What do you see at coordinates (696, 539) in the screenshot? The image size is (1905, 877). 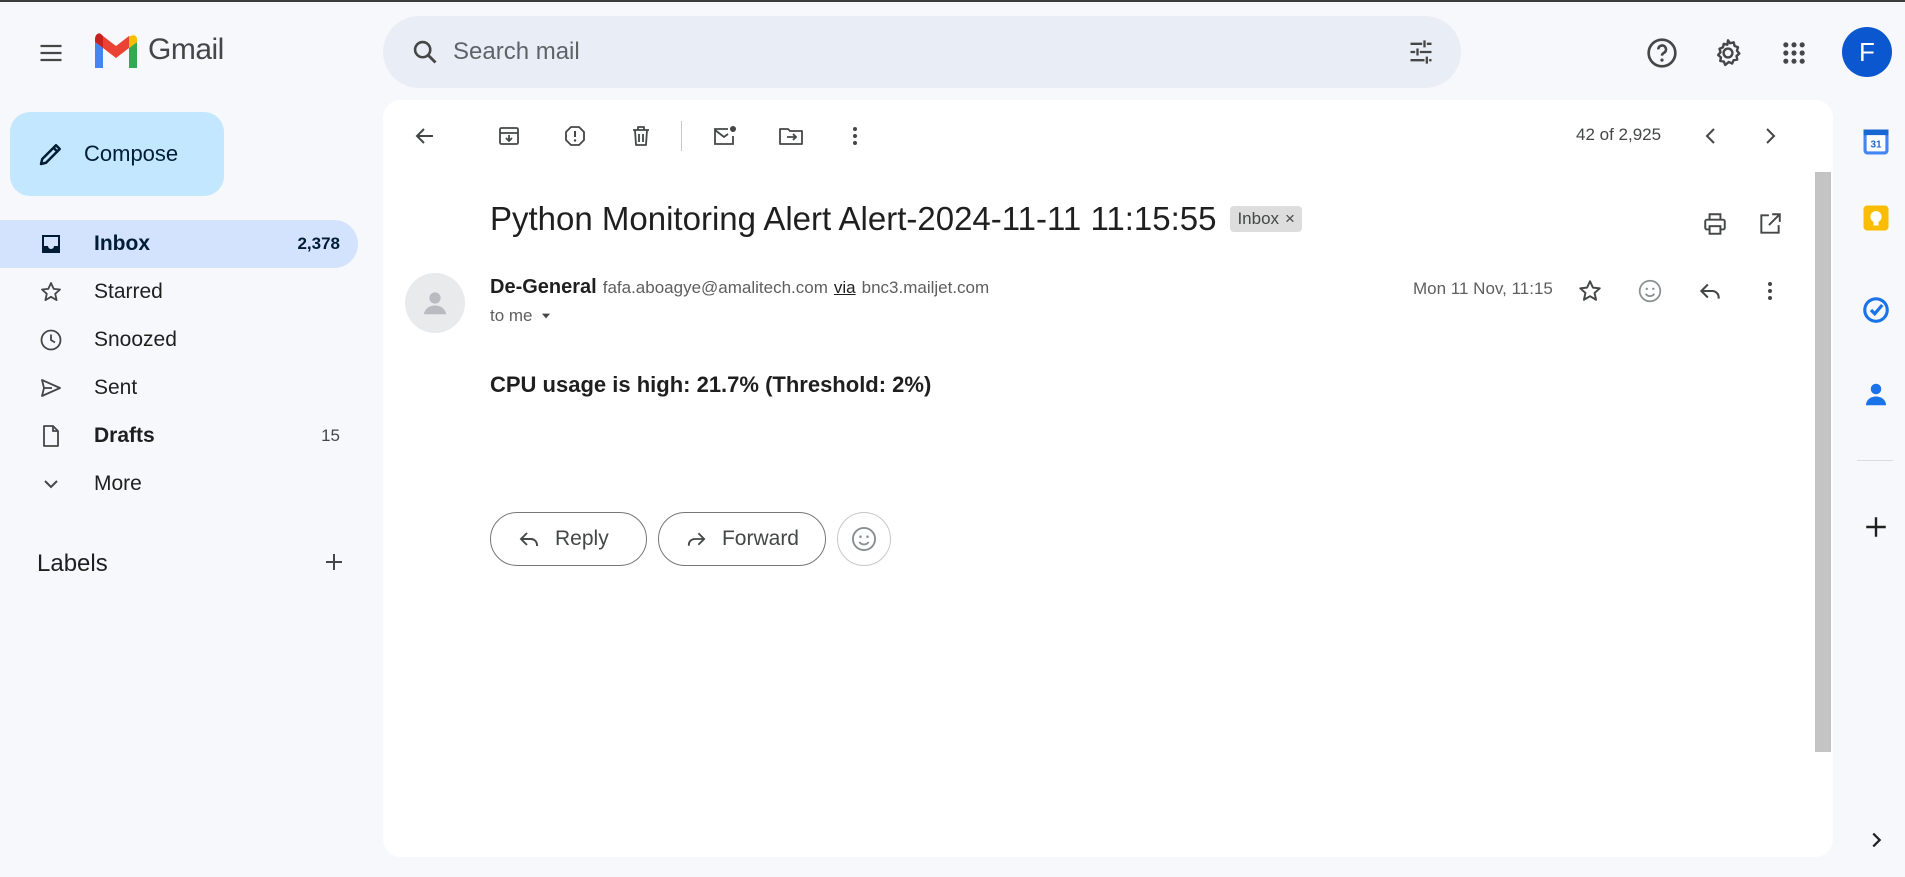 I see `forward-icon` at bounding box center [696, 539].